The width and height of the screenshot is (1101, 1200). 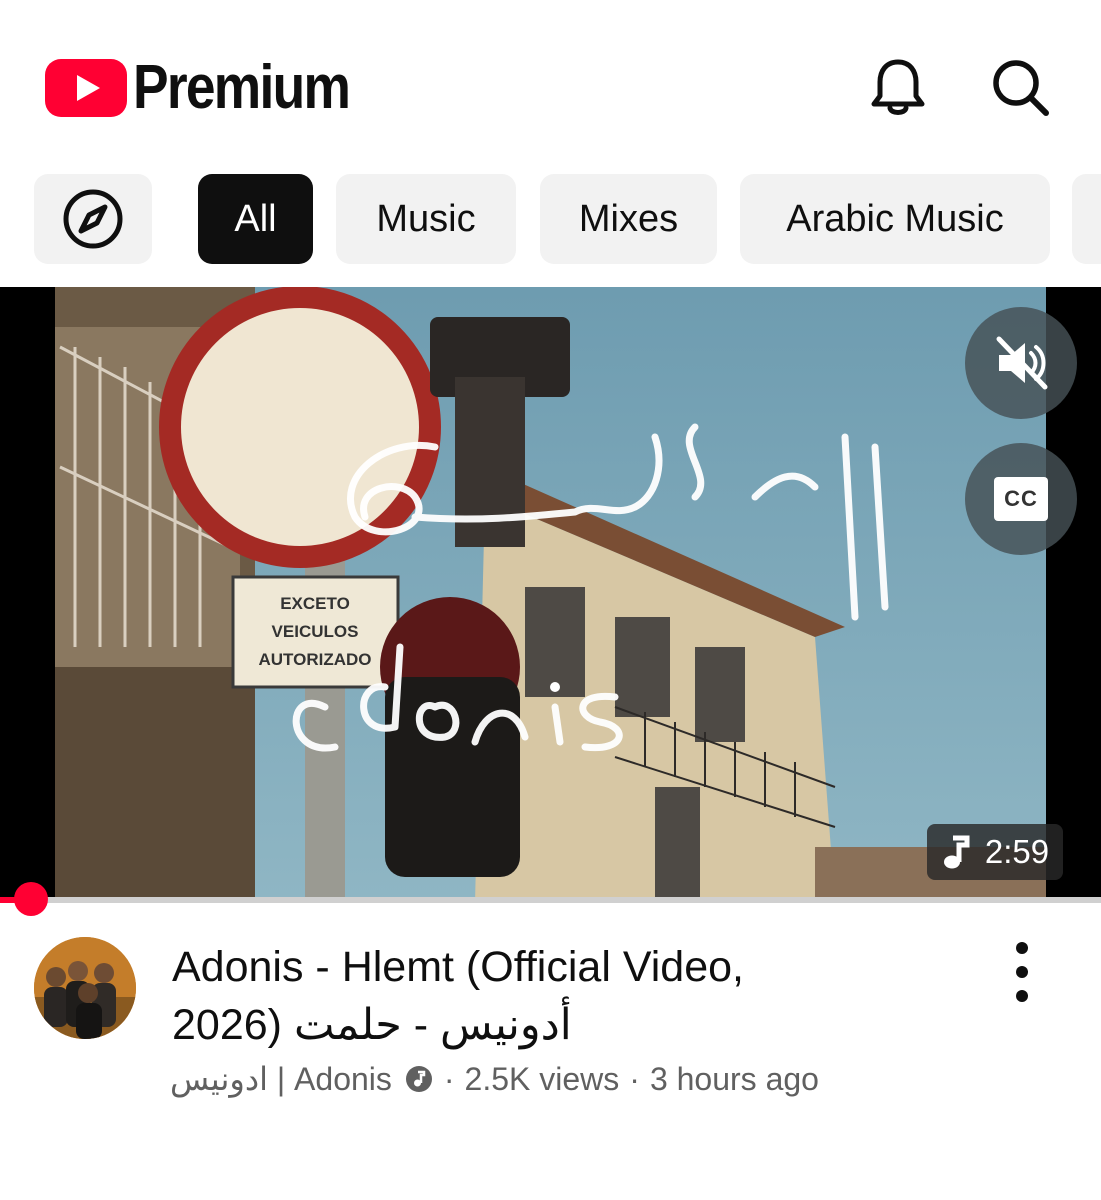 What do you see at coordinates (255, 219) in the screenshot?
I see `chip-all: All` at bounding box center [255, 219].